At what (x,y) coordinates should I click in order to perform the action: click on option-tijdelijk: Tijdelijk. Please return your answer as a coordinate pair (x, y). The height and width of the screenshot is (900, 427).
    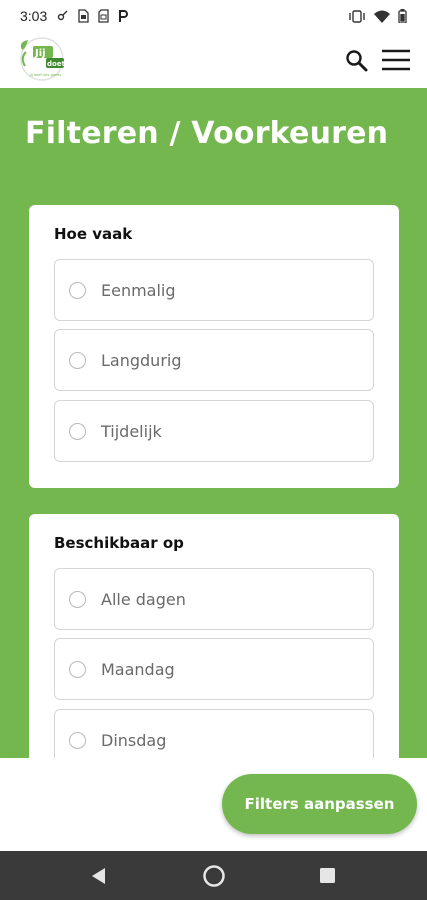
    Looking at the image, I should click on (214, 431).